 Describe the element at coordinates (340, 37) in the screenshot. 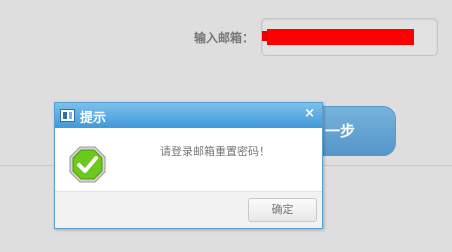

I see `email-value-redacted: redacted` at that location.